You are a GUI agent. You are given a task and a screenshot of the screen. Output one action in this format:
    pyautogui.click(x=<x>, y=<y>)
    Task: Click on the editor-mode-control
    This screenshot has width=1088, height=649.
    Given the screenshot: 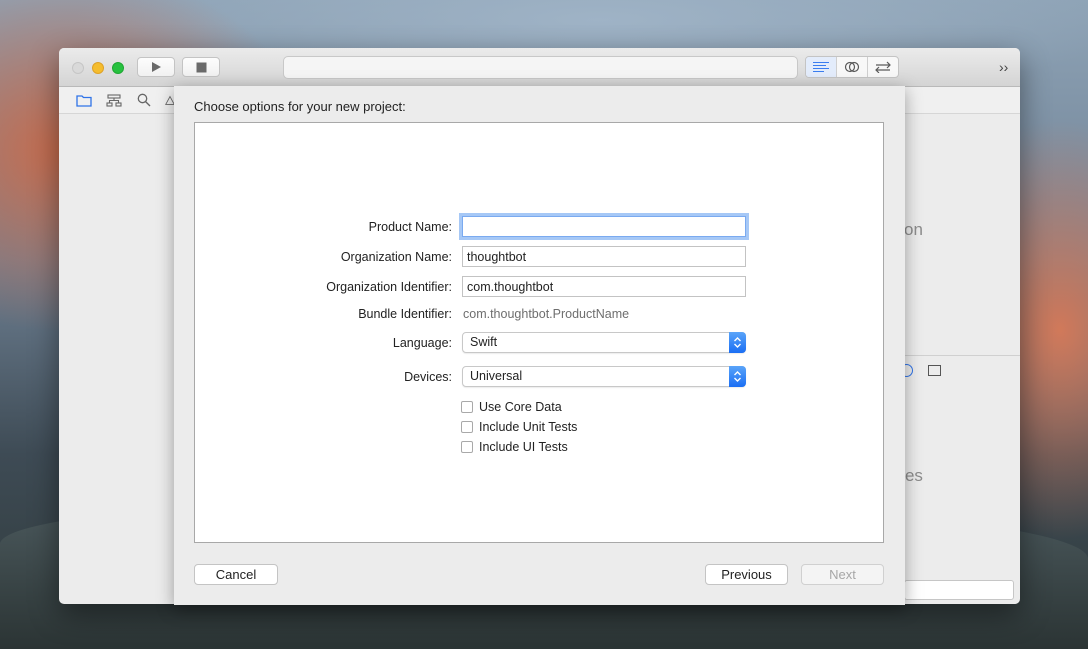 What is the action you would take?
    pyautogui.click(x=852, y=67)
    